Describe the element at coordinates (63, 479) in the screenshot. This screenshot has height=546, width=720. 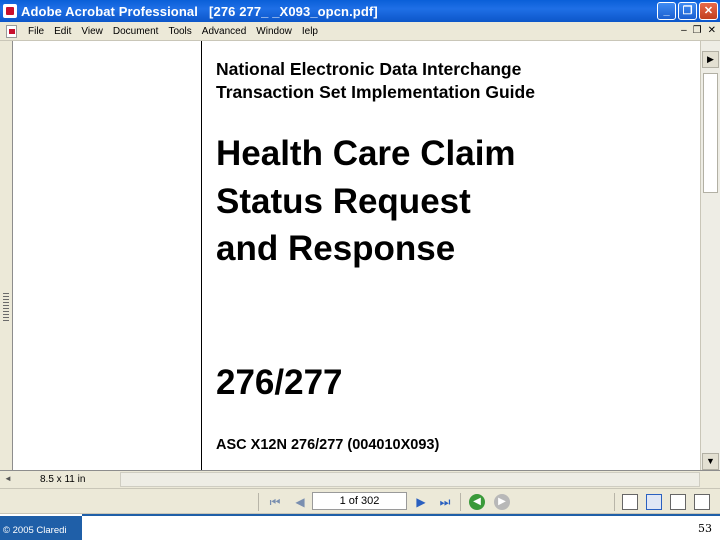
I see `page-size-label: 8.5 x 11 in` at that location.